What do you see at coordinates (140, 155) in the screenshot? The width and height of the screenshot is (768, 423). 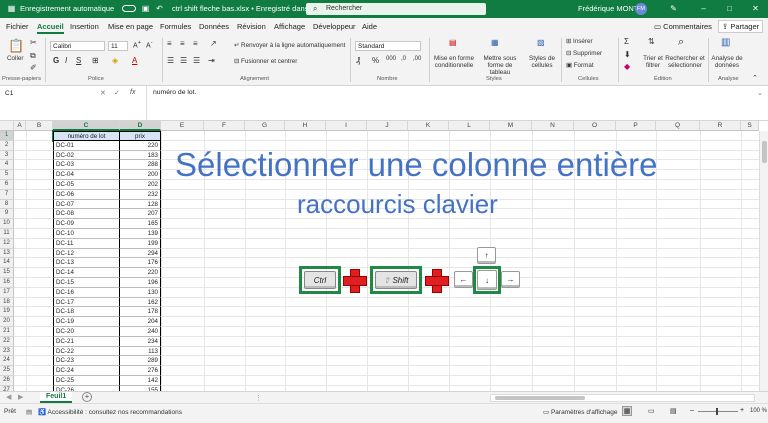 I see `cell-price: 183` at bounding box center [140, 155].